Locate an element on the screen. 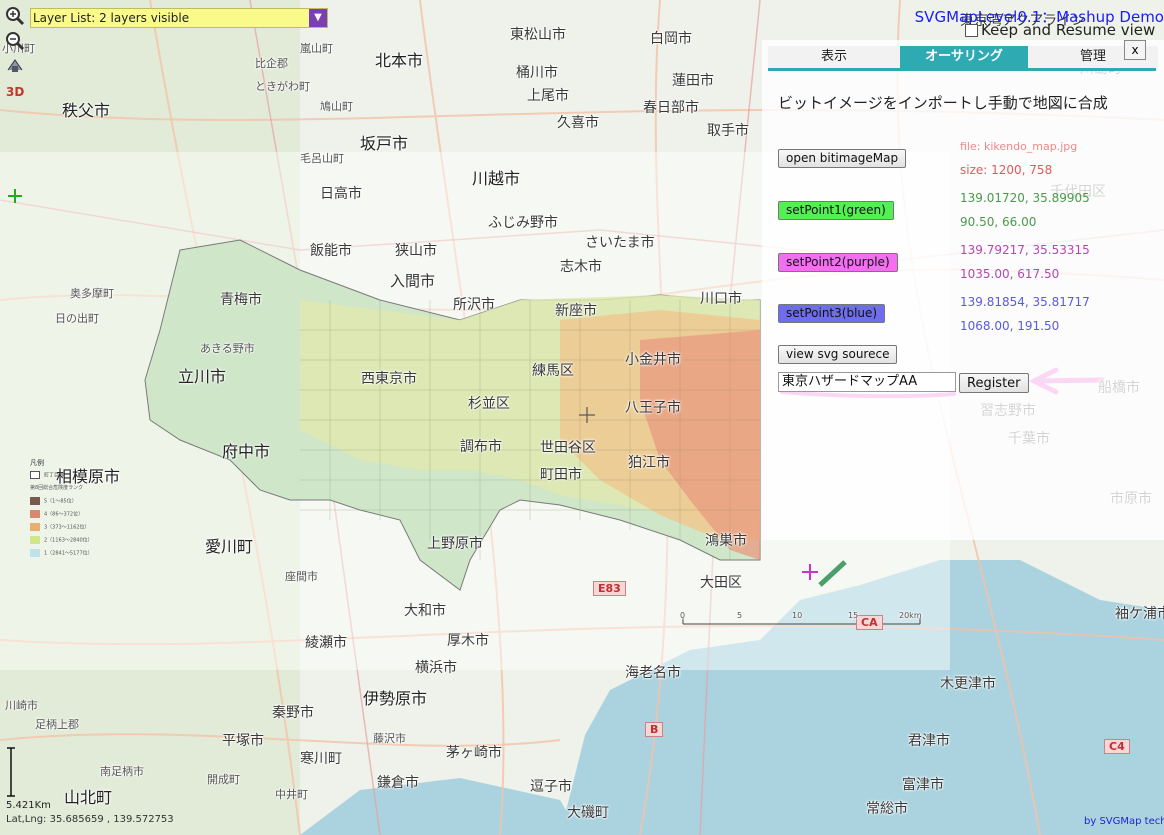  place-label: 毛呂山町 is located at coordinates (322, 158).